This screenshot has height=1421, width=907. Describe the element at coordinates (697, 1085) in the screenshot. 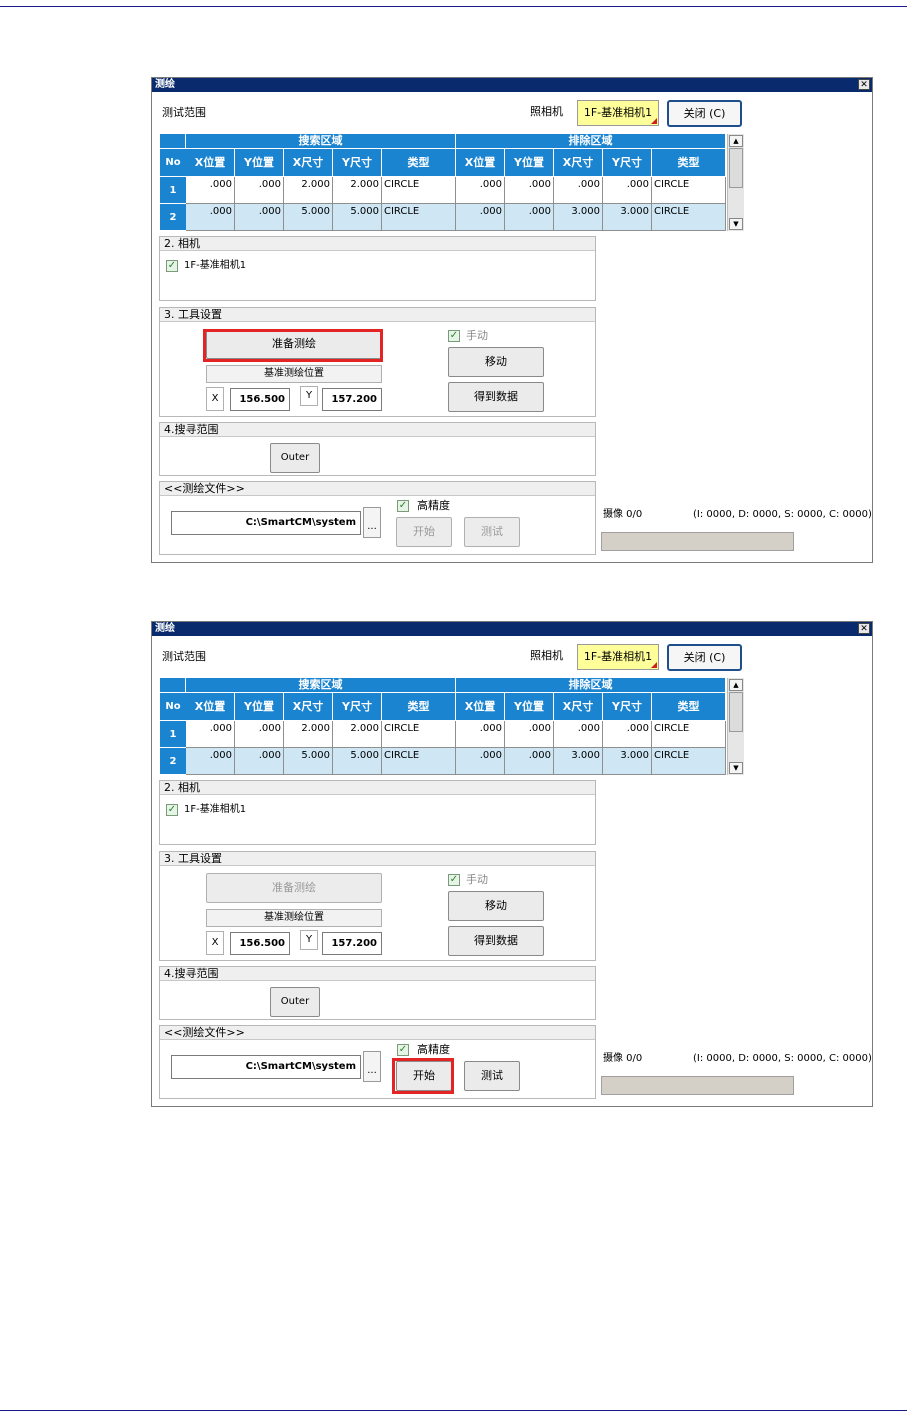

I see `capture-progress-bar` at that location.